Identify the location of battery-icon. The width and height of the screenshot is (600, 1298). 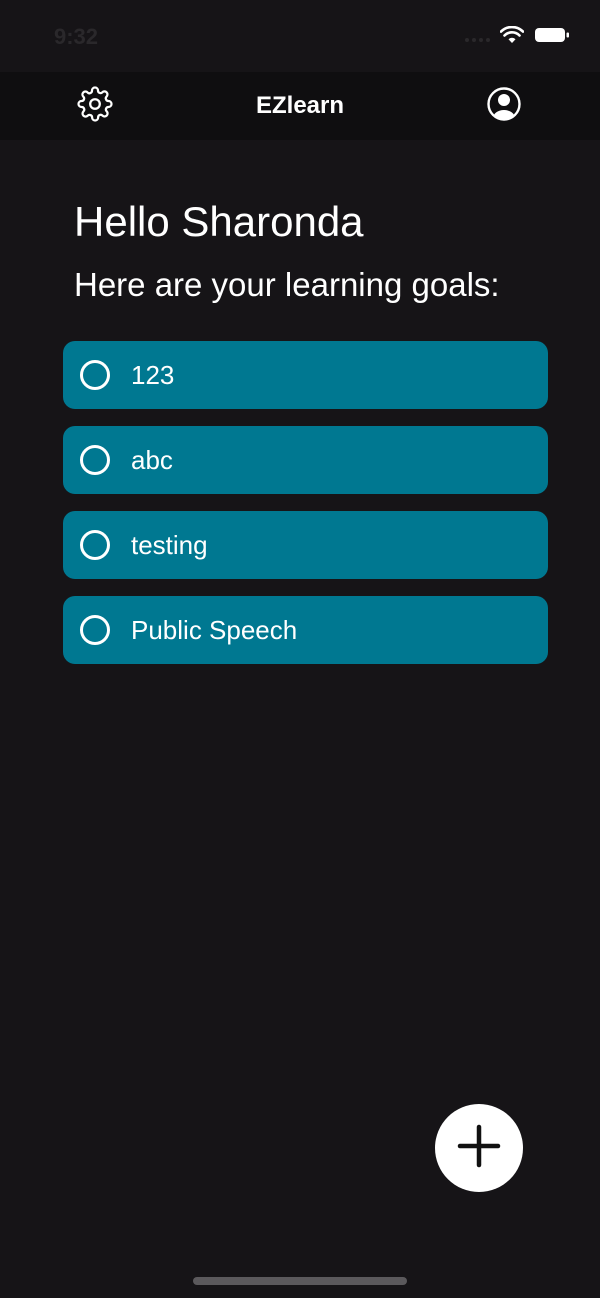
(552, 37).